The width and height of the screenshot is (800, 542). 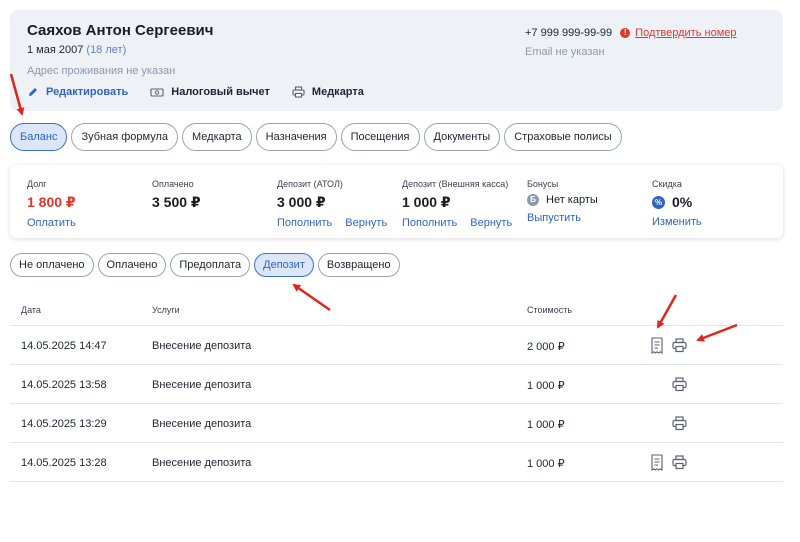 What do you see at coordinates (543, 184) in the screenshot?
I see `bonus-label: Бонусы` at bounding box center [543, 184].